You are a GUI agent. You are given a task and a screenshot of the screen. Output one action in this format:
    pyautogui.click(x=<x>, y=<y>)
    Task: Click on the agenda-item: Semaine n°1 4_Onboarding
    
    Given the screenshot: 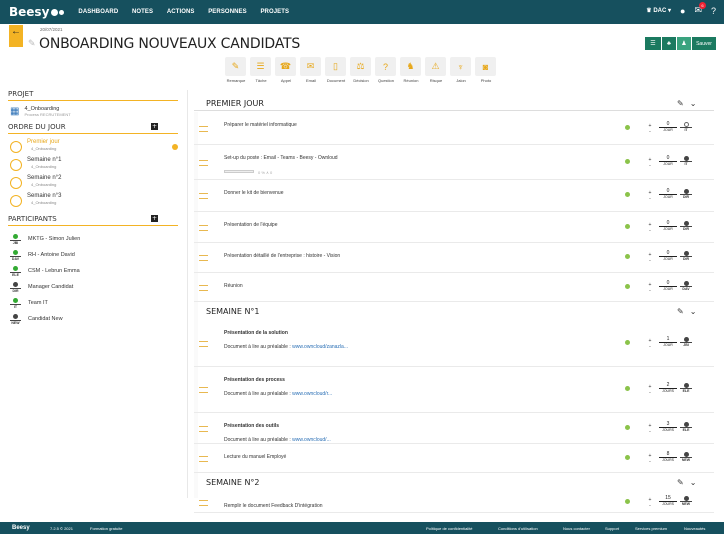 What is the action you would take?
    pyautogui.click(x=94, y=166)
    